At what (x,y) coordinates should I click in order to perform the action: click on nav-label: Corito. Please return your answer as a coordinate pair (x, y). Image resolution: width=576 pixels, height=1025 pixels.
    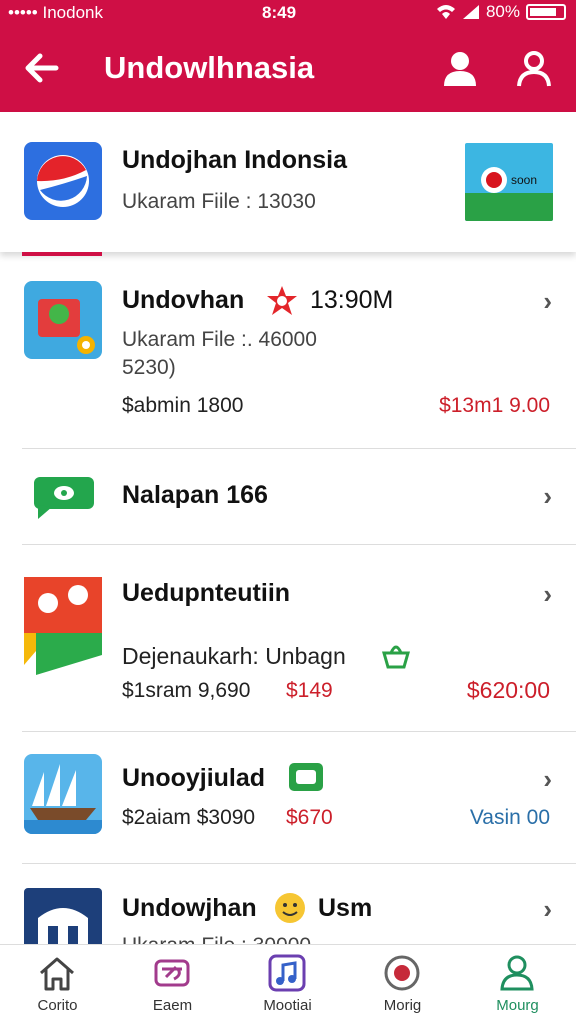
    Looking at the image, I should click on (57, 1005).